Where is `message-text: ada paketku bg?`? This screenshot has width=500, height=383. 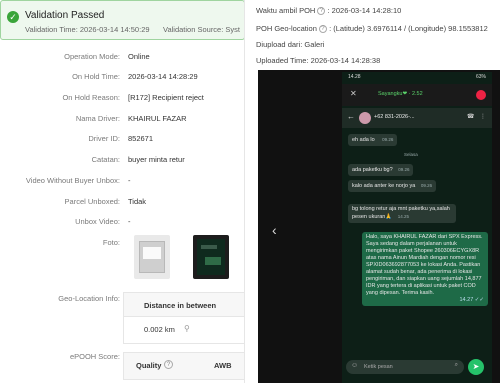 message-text: ada paketku bg? is located at coordinates (372, 170).